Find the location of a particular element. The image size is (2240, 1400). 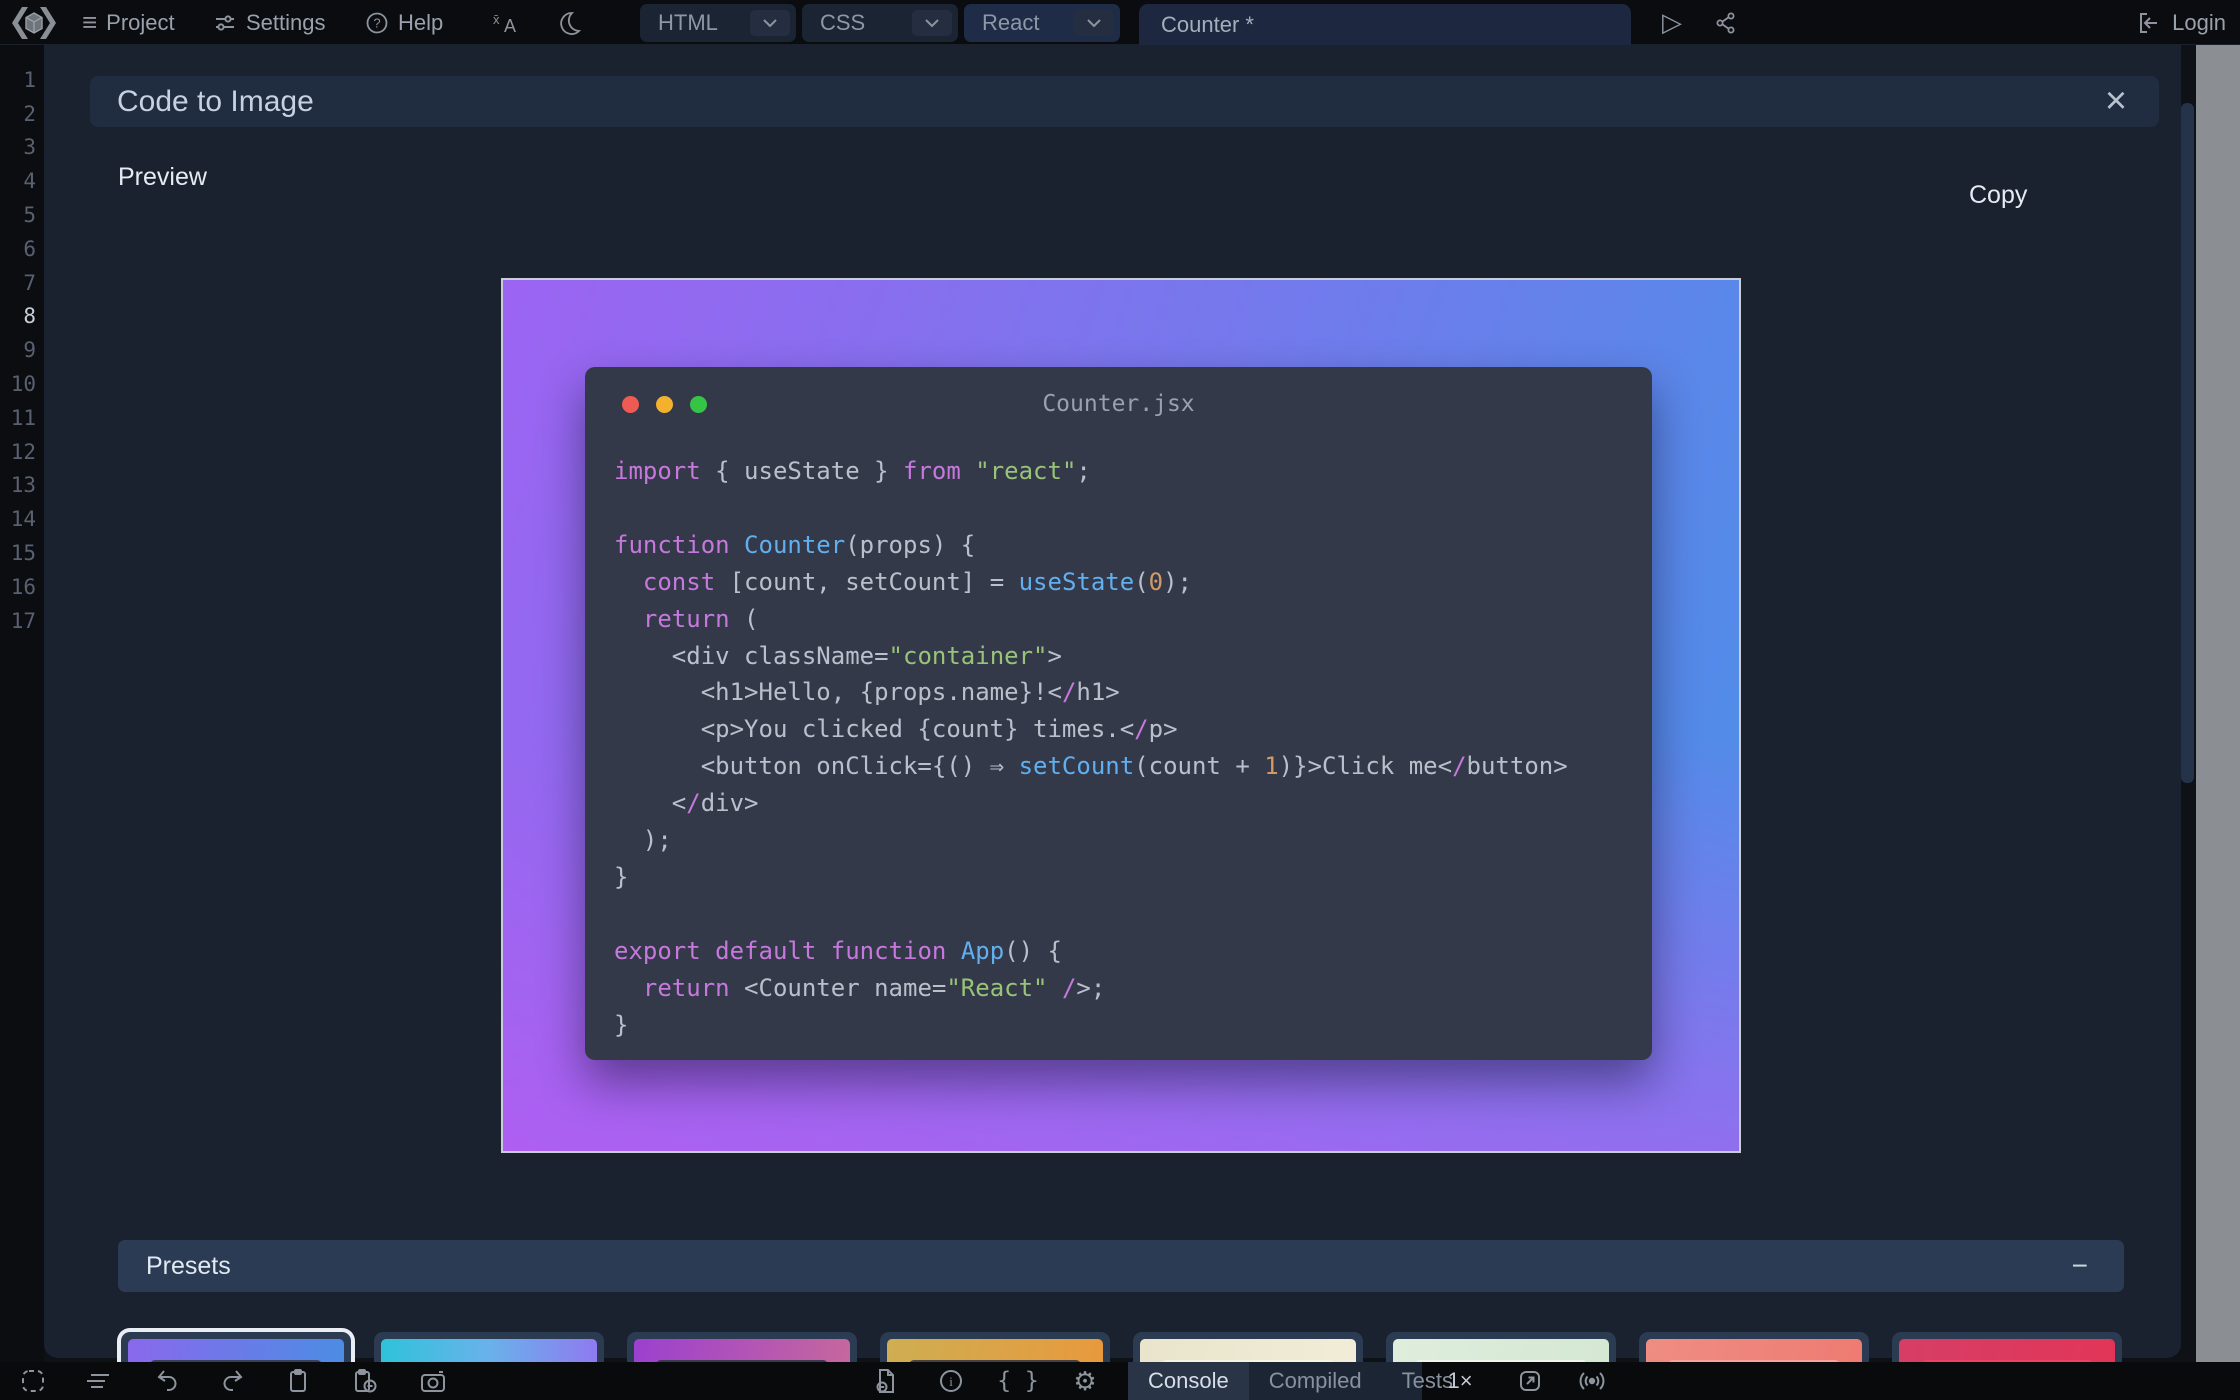

svg-text: x̄ is located at coordinates (496, 19).